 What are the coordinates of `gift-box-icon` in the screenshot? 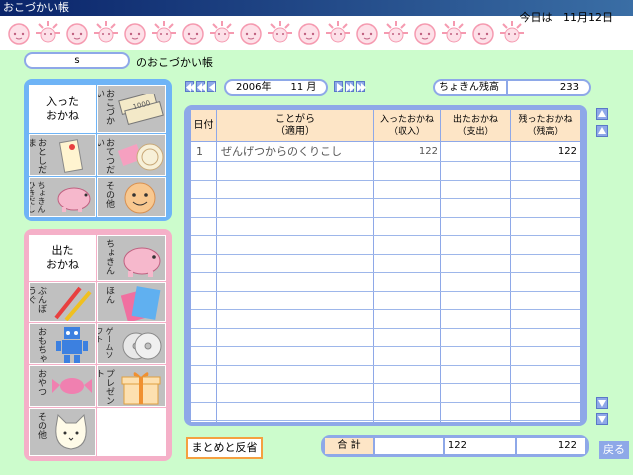 It's located at (141, 388).